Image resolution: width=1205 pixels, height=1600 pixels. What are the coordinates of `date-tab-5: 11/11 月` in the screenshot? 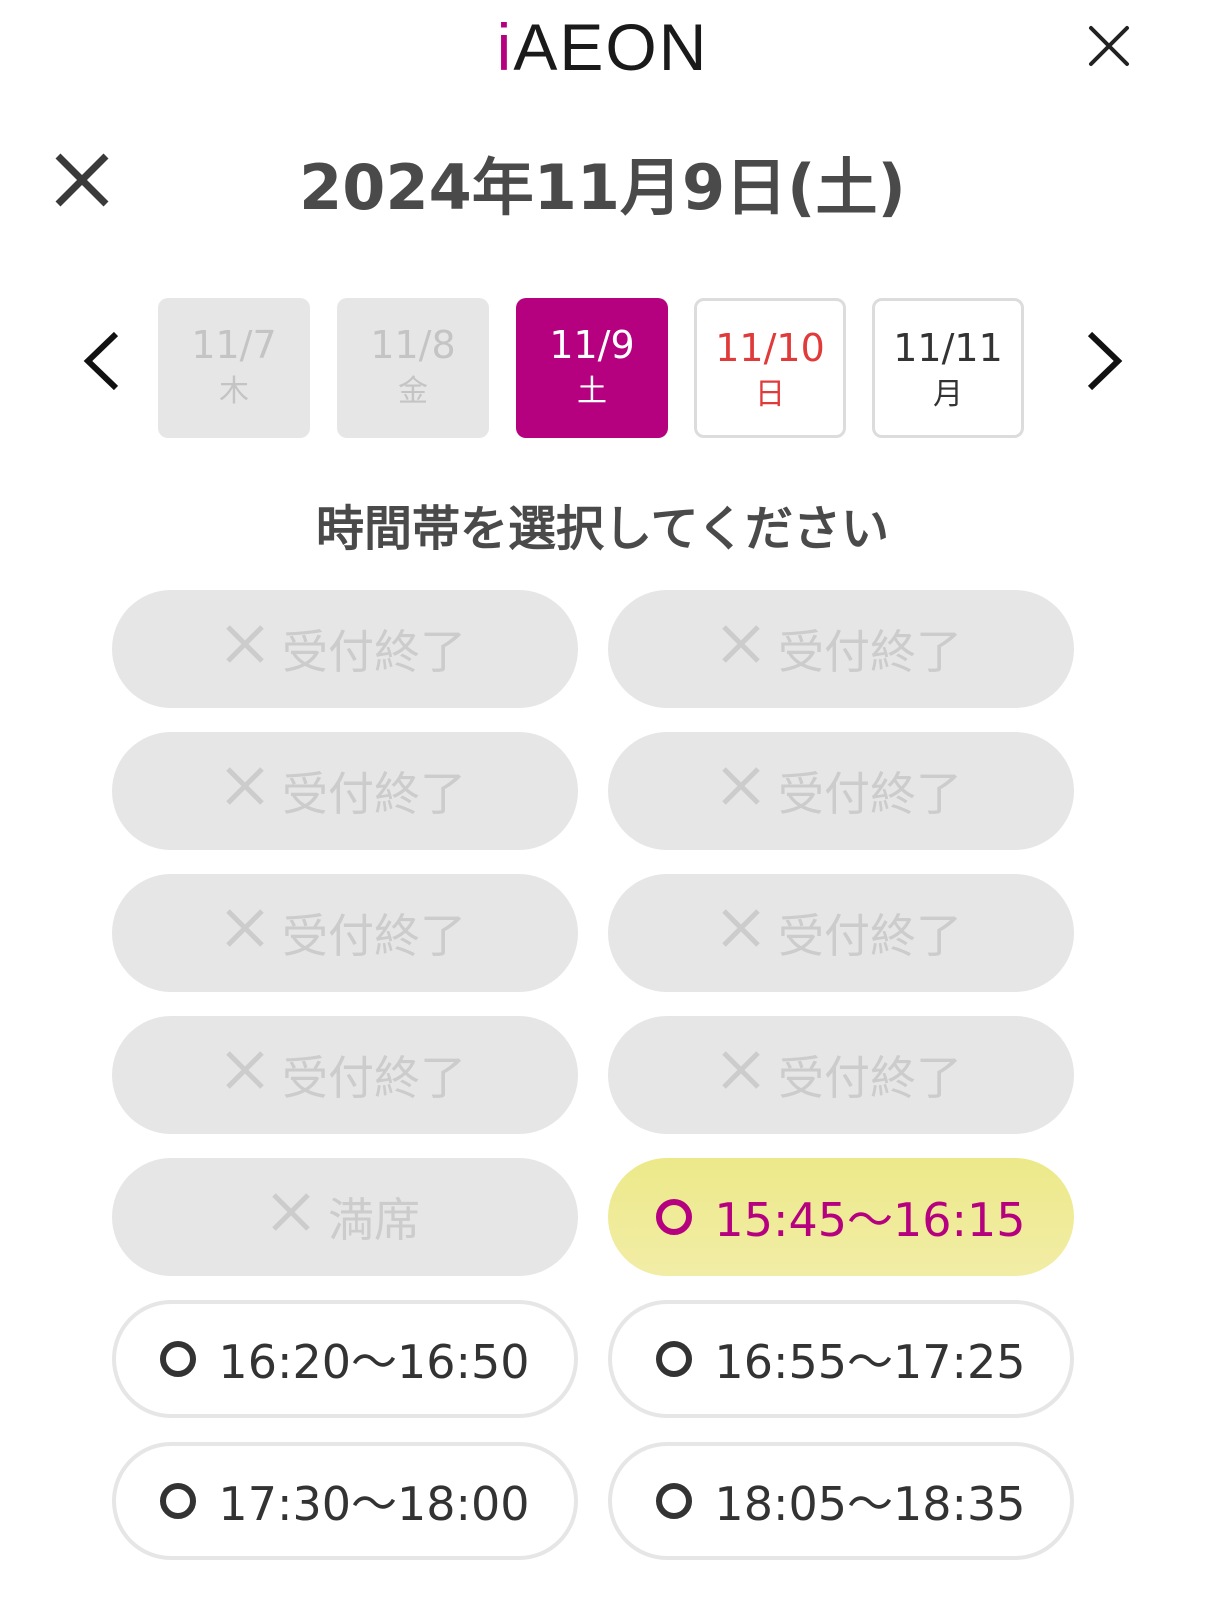 It's located at (948, 368).